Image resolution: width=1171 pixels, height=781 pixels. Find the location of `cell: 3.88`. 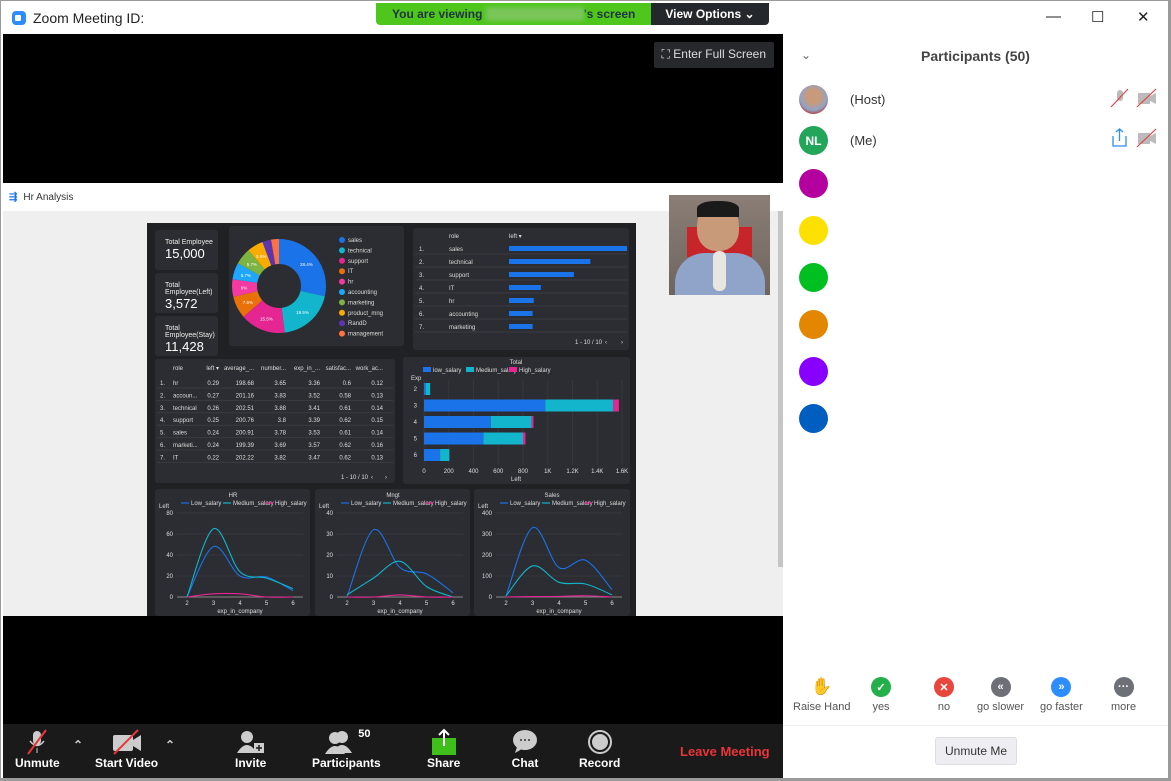

cell: 3.88 is located at coordinates (280, 409).